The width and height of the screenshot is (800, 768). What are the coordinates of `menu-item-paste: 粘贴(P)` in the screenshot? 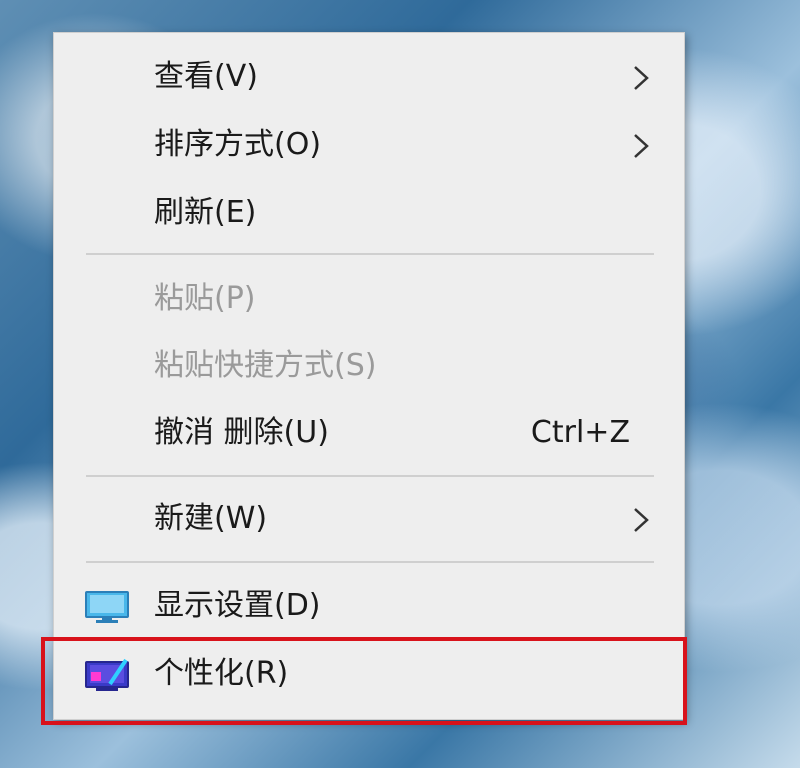 It's located at (369, 299).